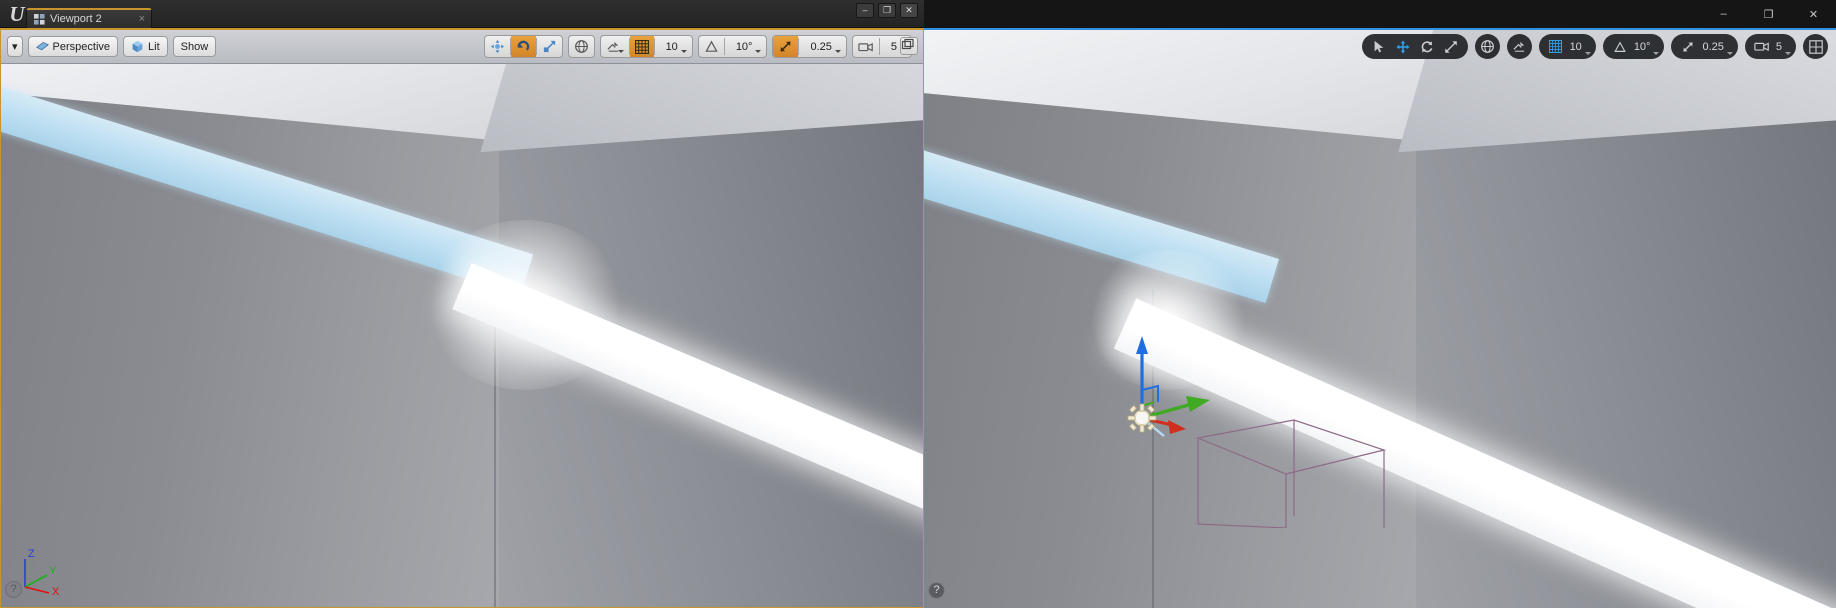 The width and height of the screenshot is (1836, 608). I want to click on surface-snap-icon, so click(1518, 46).